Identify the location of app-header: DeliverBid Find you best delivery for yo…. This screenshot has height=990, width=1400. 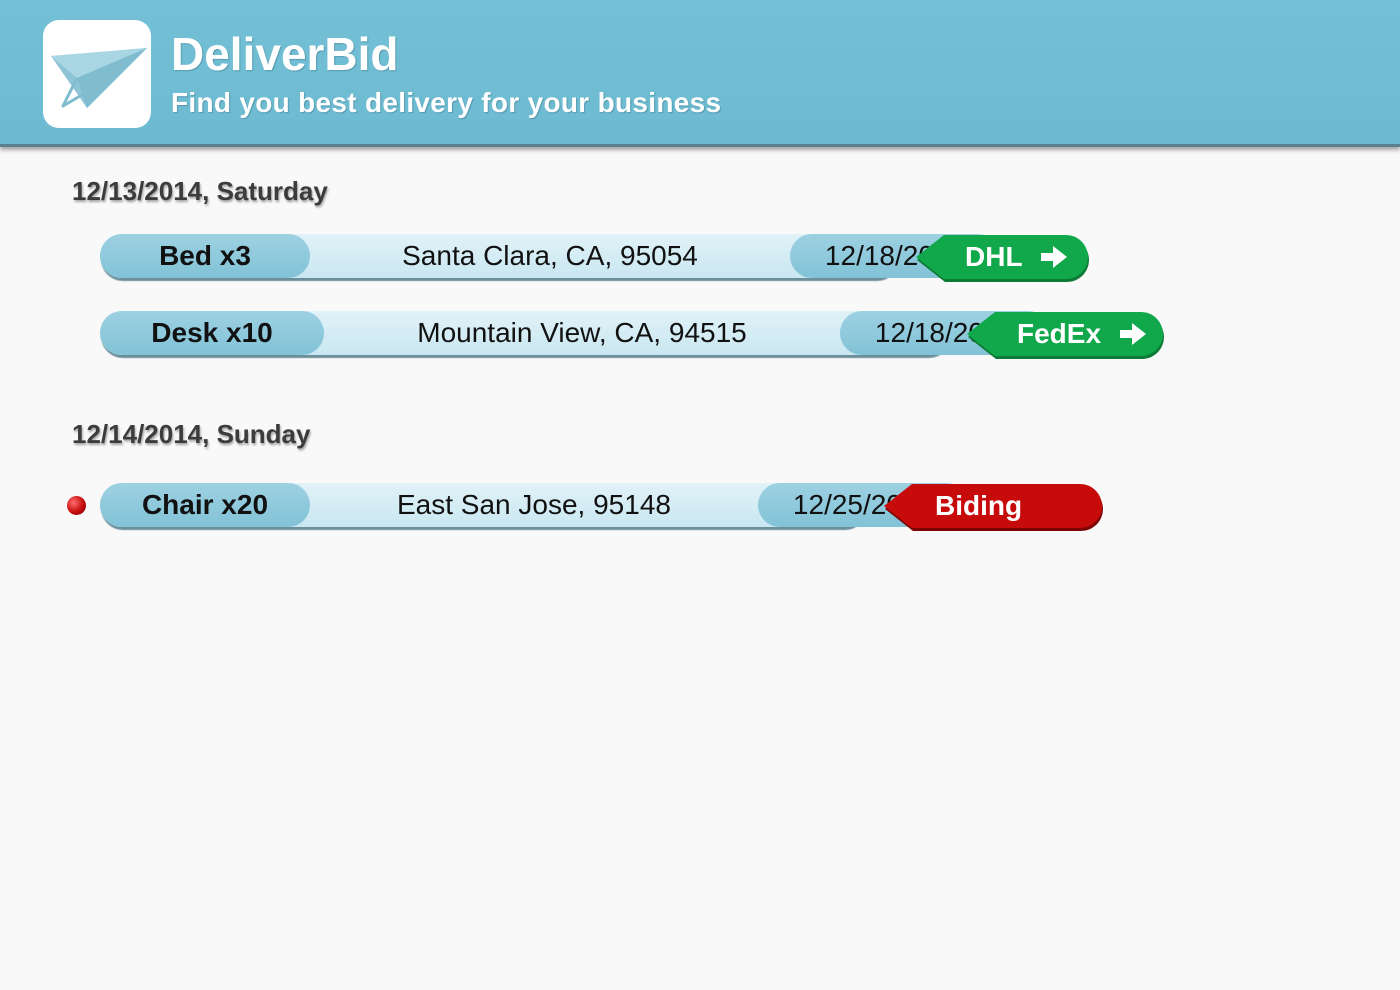
(700, 73).